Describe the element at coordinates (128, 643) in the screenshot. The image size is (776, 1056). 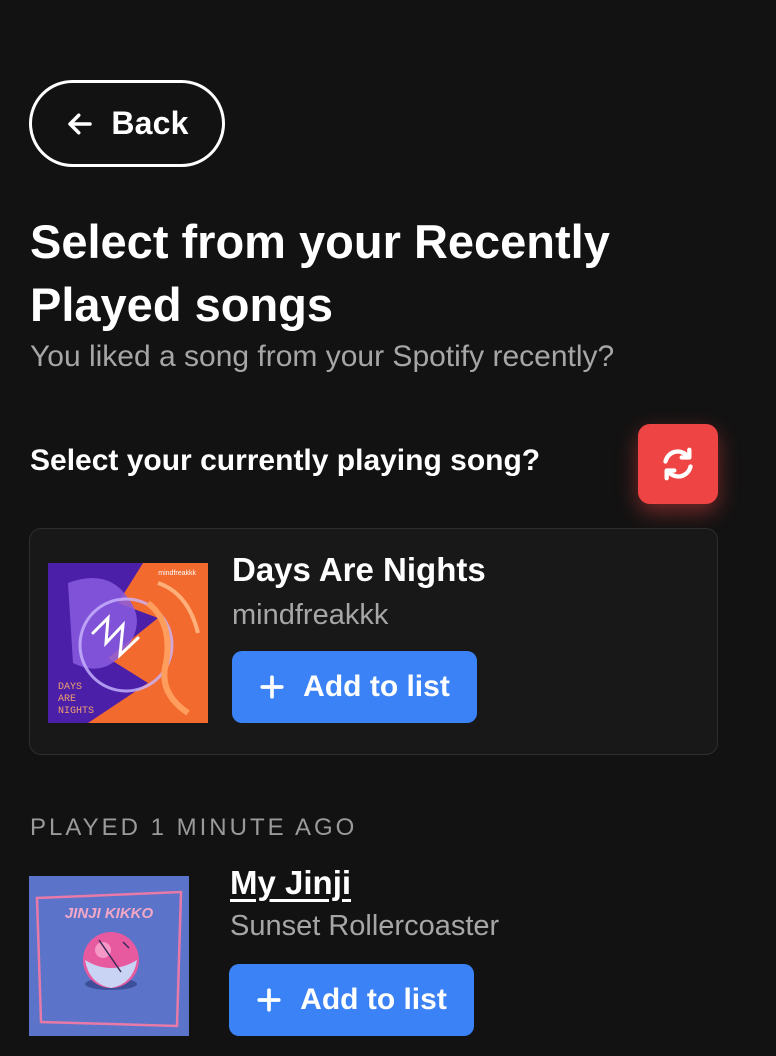
I see `album-art-days-are-nights: mindfreakkk DAYS ARE NIGHTS` at that location.